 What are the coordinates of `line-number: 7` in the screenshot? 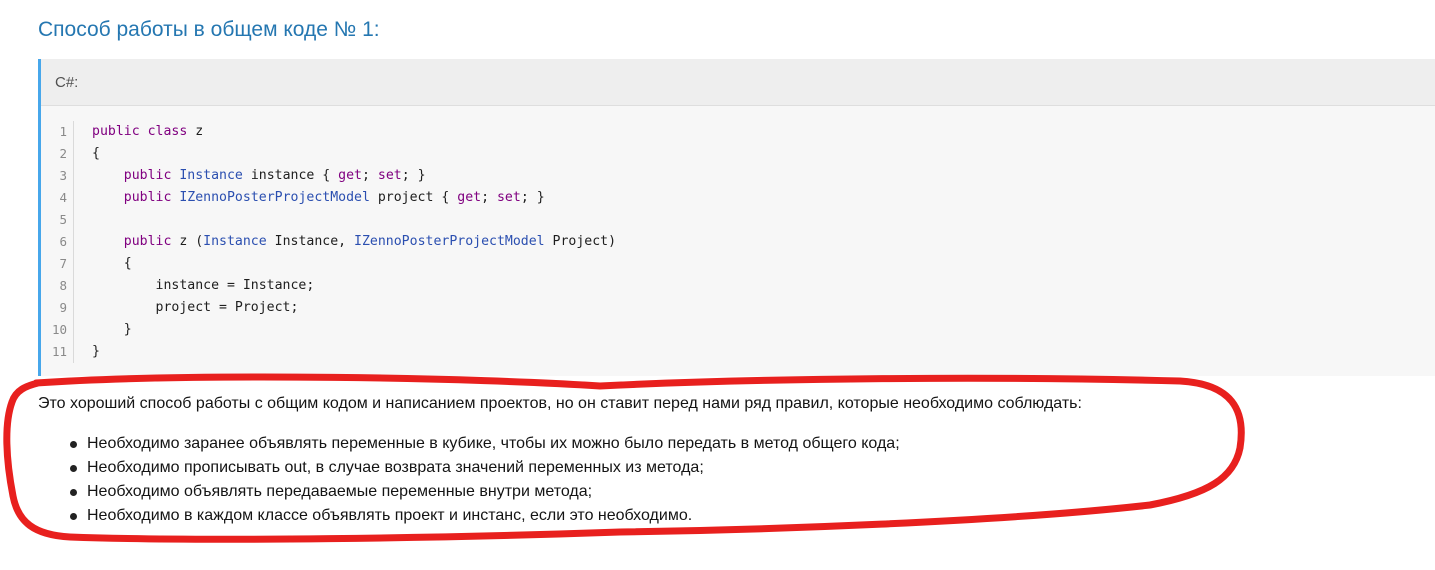 It's located at (57, 264).